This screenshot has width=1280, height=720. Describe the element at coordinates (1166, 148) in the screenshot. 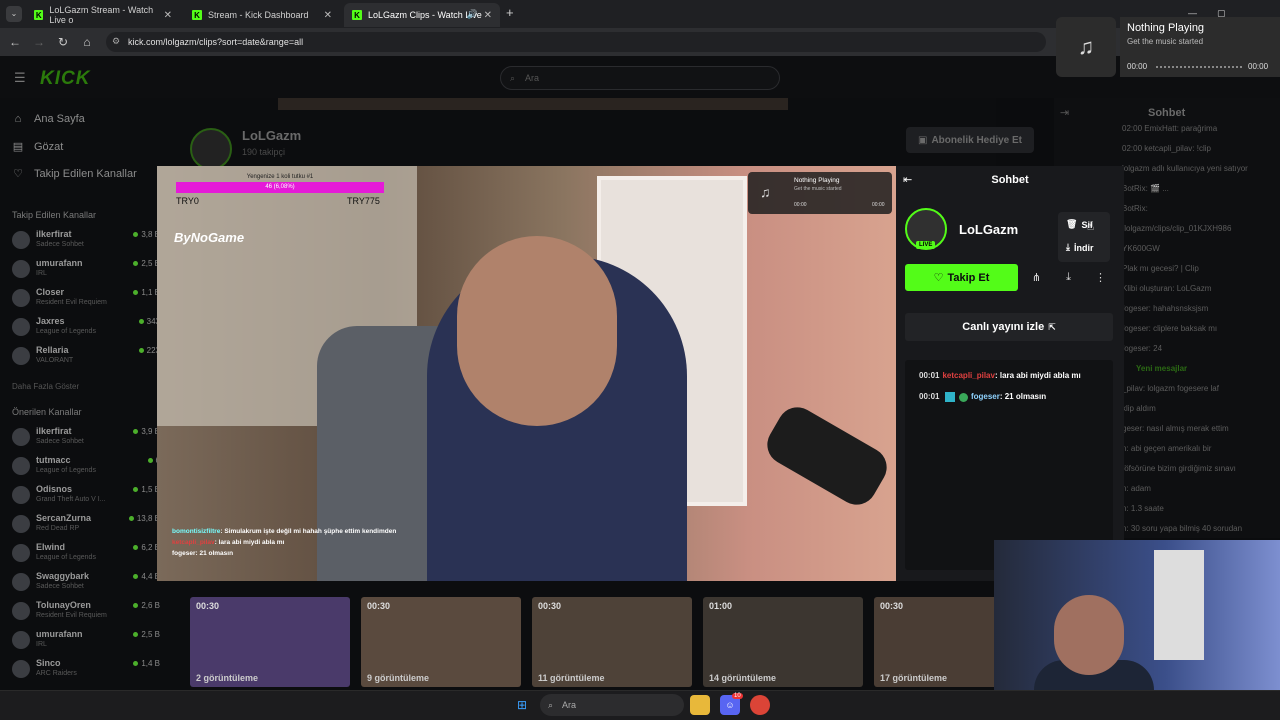

I see `stream-chat-line: 02:00 ketcapli_pilav: !clip` at that location.